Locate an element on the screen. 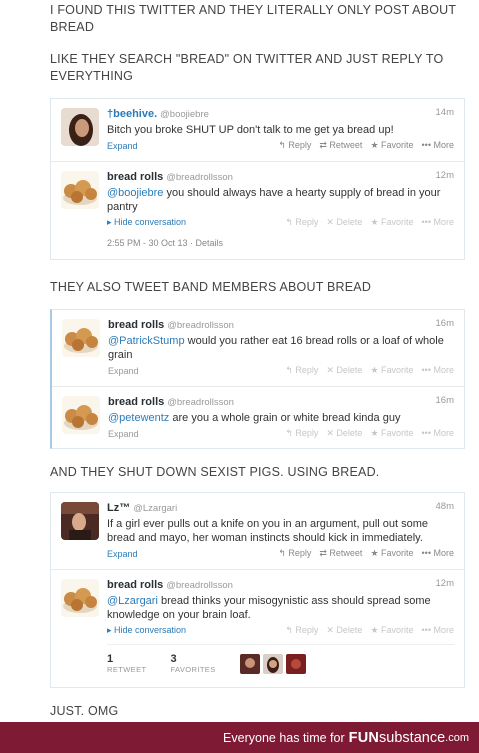 The image size is (479, 753). footer-brand-substance: substance is located at coordinates (412, 737).